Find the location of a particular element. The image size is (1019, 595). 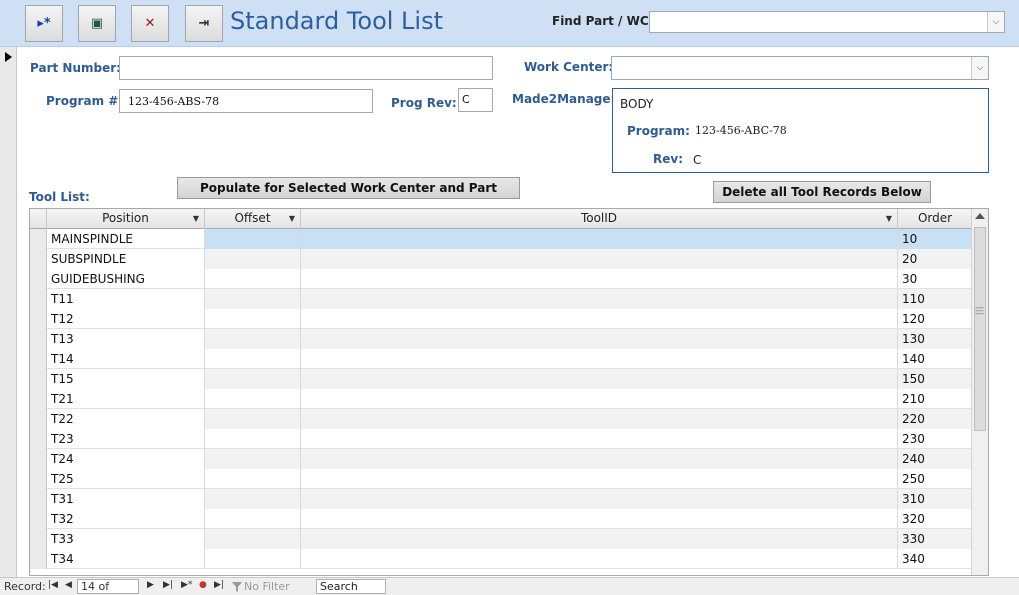

cell-order: 30 is located at coordinates (935, 279).